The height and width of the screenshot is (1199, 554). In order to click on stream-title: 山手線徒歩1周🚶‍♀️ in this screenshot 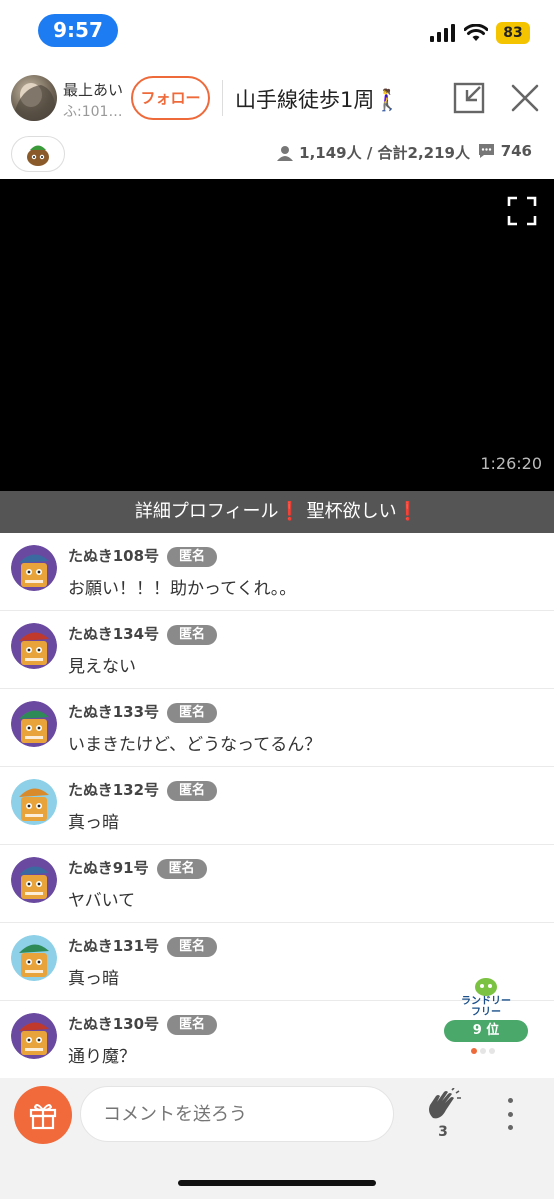, I will do `click(318, 100)`.